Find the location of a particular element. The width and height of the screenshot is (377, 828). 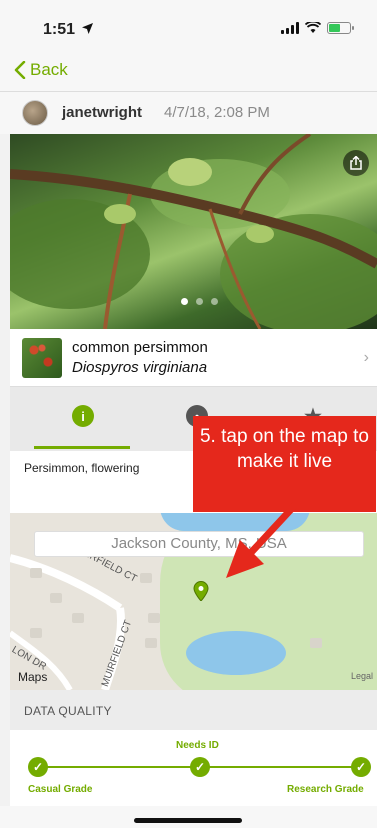

photo-pagination is located at coordinates (199, 301).